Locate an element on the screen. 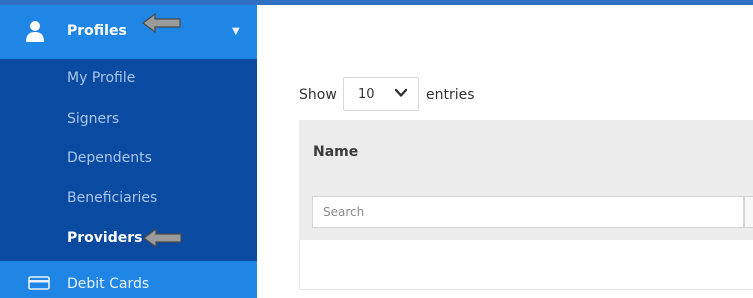  entries-label: entries is located at coordinates (450, 95).